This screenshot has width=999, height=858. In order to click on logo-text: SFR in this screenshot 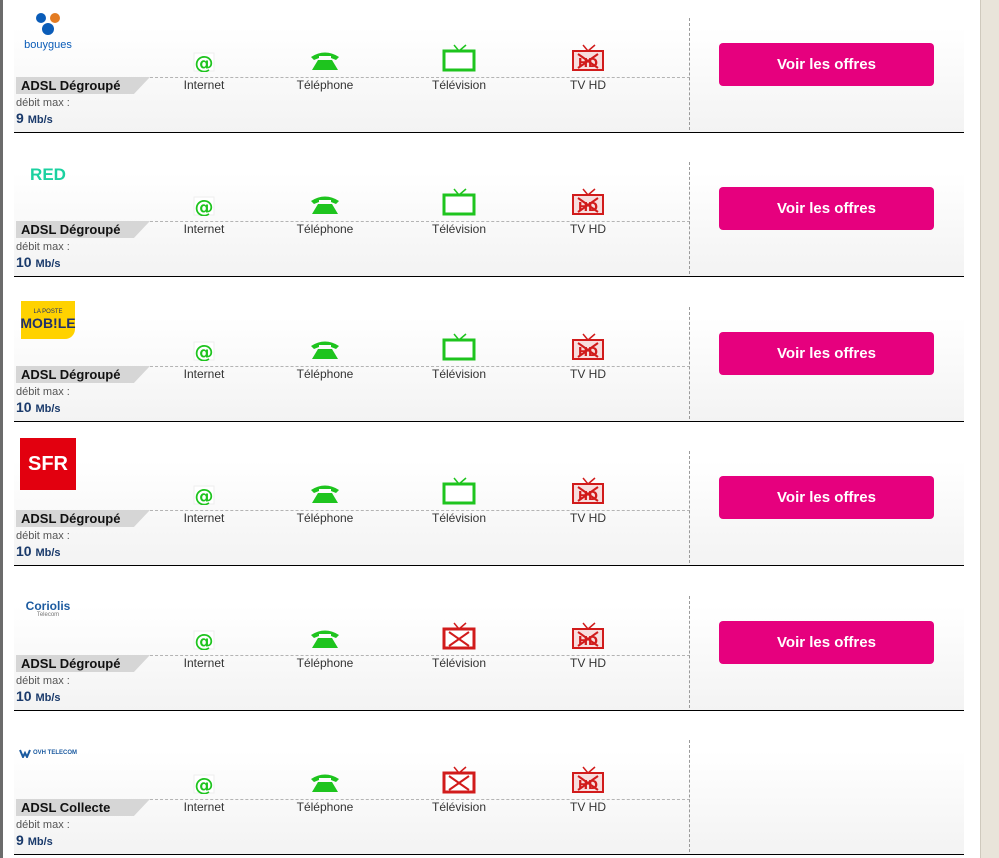, I will do `click(48, 463)`.